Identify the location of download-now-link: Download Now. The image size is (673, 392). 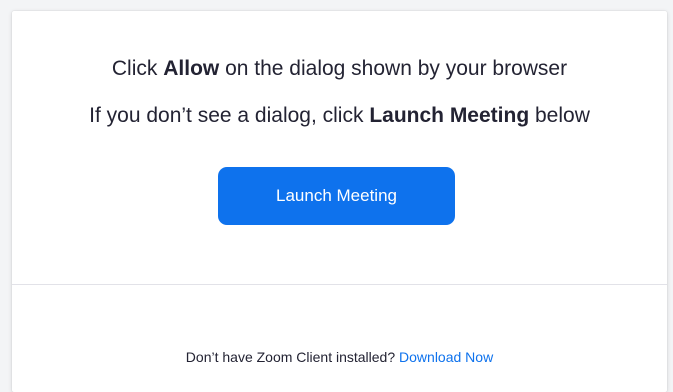
(446, 357).